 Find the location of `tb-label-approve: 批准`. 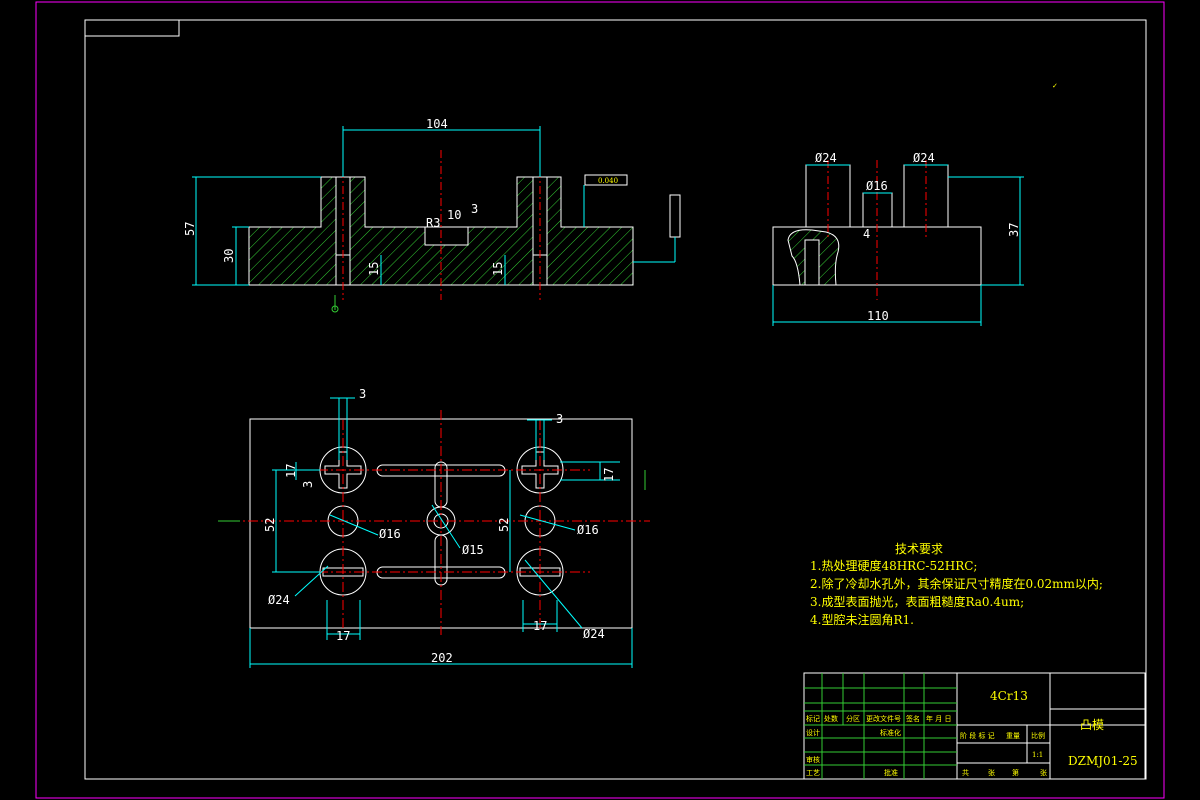

tb-label-approve: 批准 is located at coordinates (891, 772).